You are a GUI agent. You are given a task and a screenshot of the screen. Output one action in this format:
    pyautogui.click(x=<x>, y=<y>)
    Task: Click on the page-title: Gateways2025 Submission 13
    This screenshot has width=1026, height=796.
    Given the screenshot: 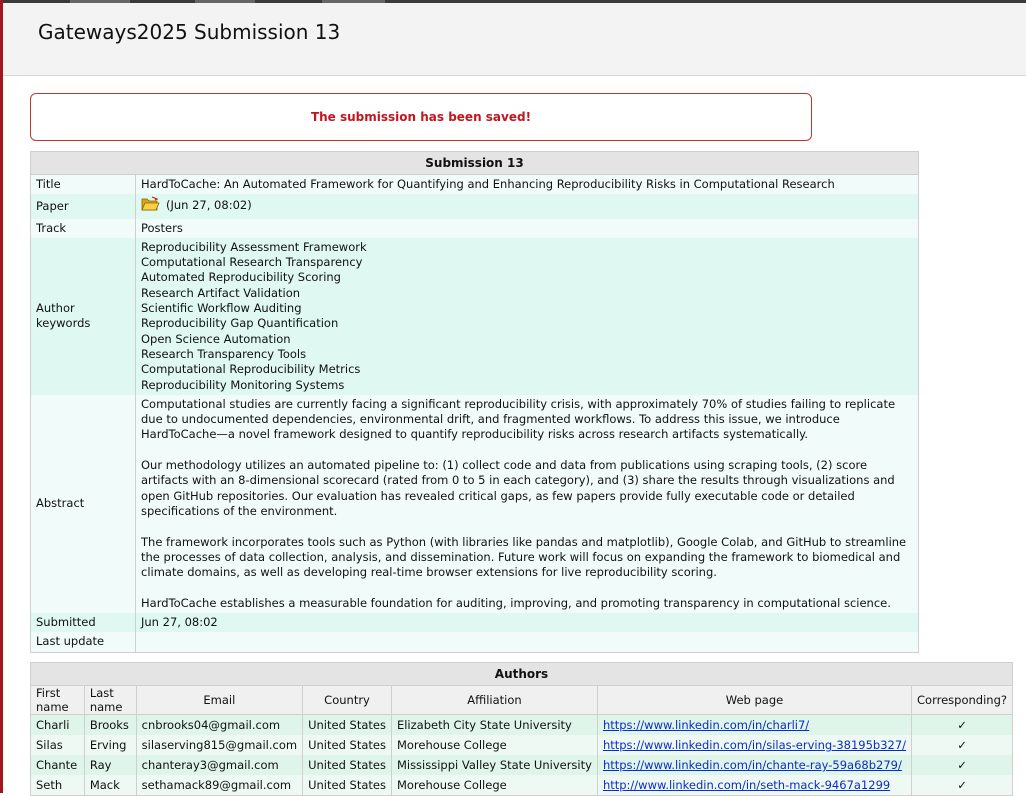 What is the action you would take?
    pyautogui.click(x=189, y=32)
    